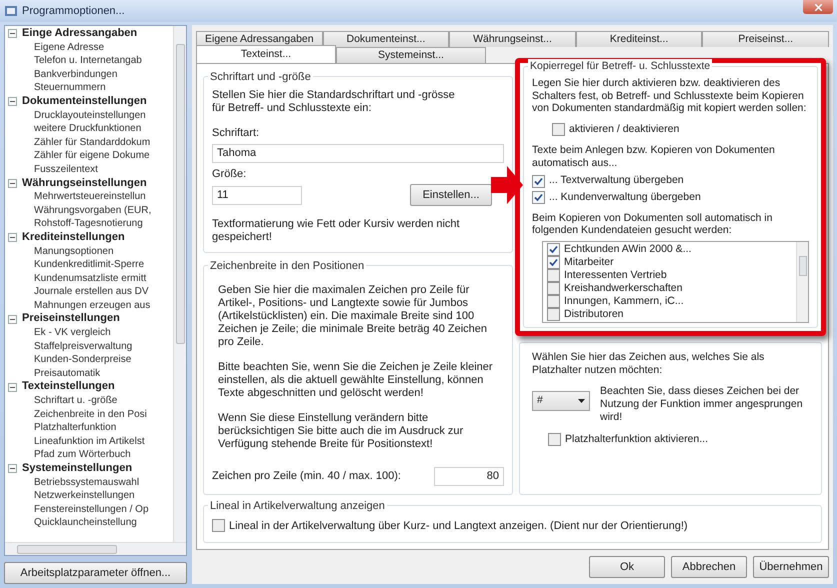 This screenshot has width=837, height=588. I want to click on tree-item: Manungsoptionen, so click(90, 251).